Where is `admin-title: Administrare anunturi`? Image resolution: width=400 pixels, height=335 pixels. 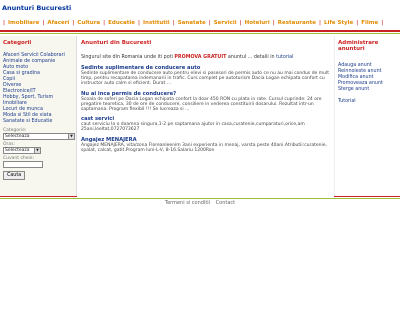
admin-title: Administrare anunturi is located at coordinates (358, 46).